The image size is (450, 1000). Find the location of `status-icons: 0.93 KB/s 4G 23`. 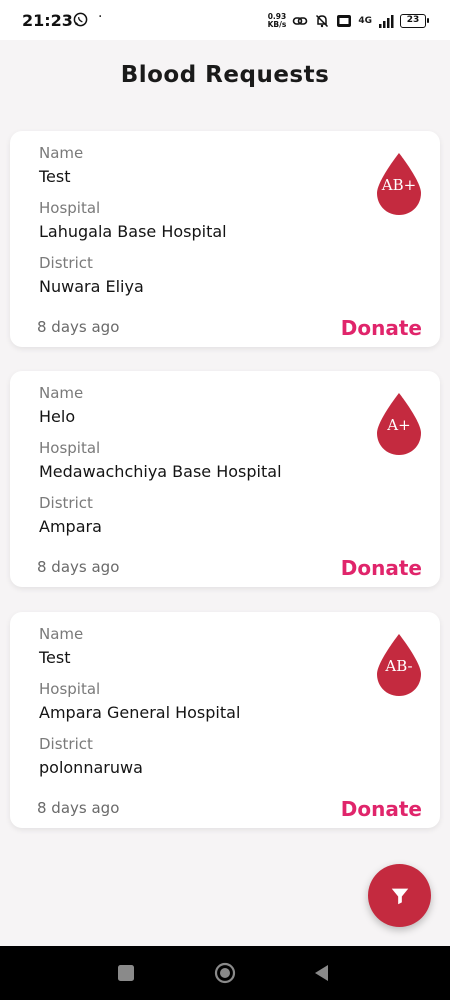

status-icons: 0.93 KB/s 4G 23 is located at coordinates (348, 21).